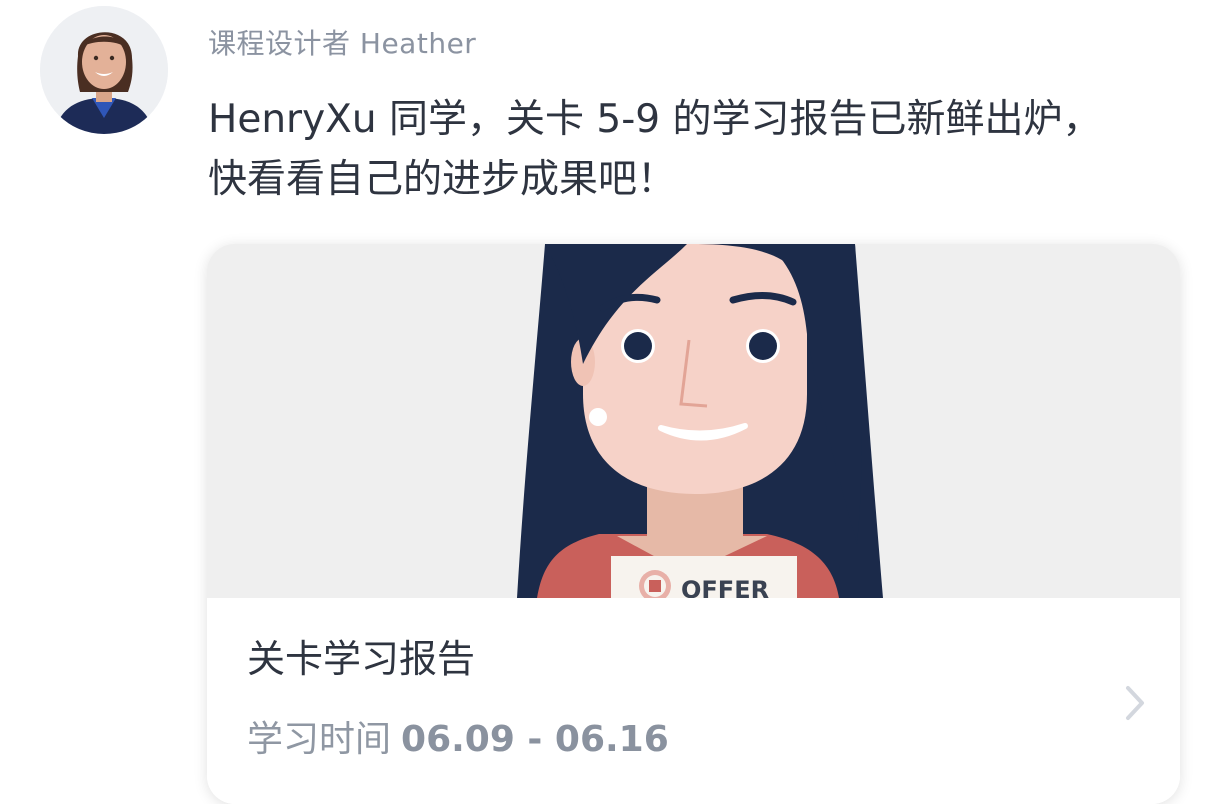 The width and height of the screenshot is (1215, 804). I want to click on sender-avatar, so click(104, 70).